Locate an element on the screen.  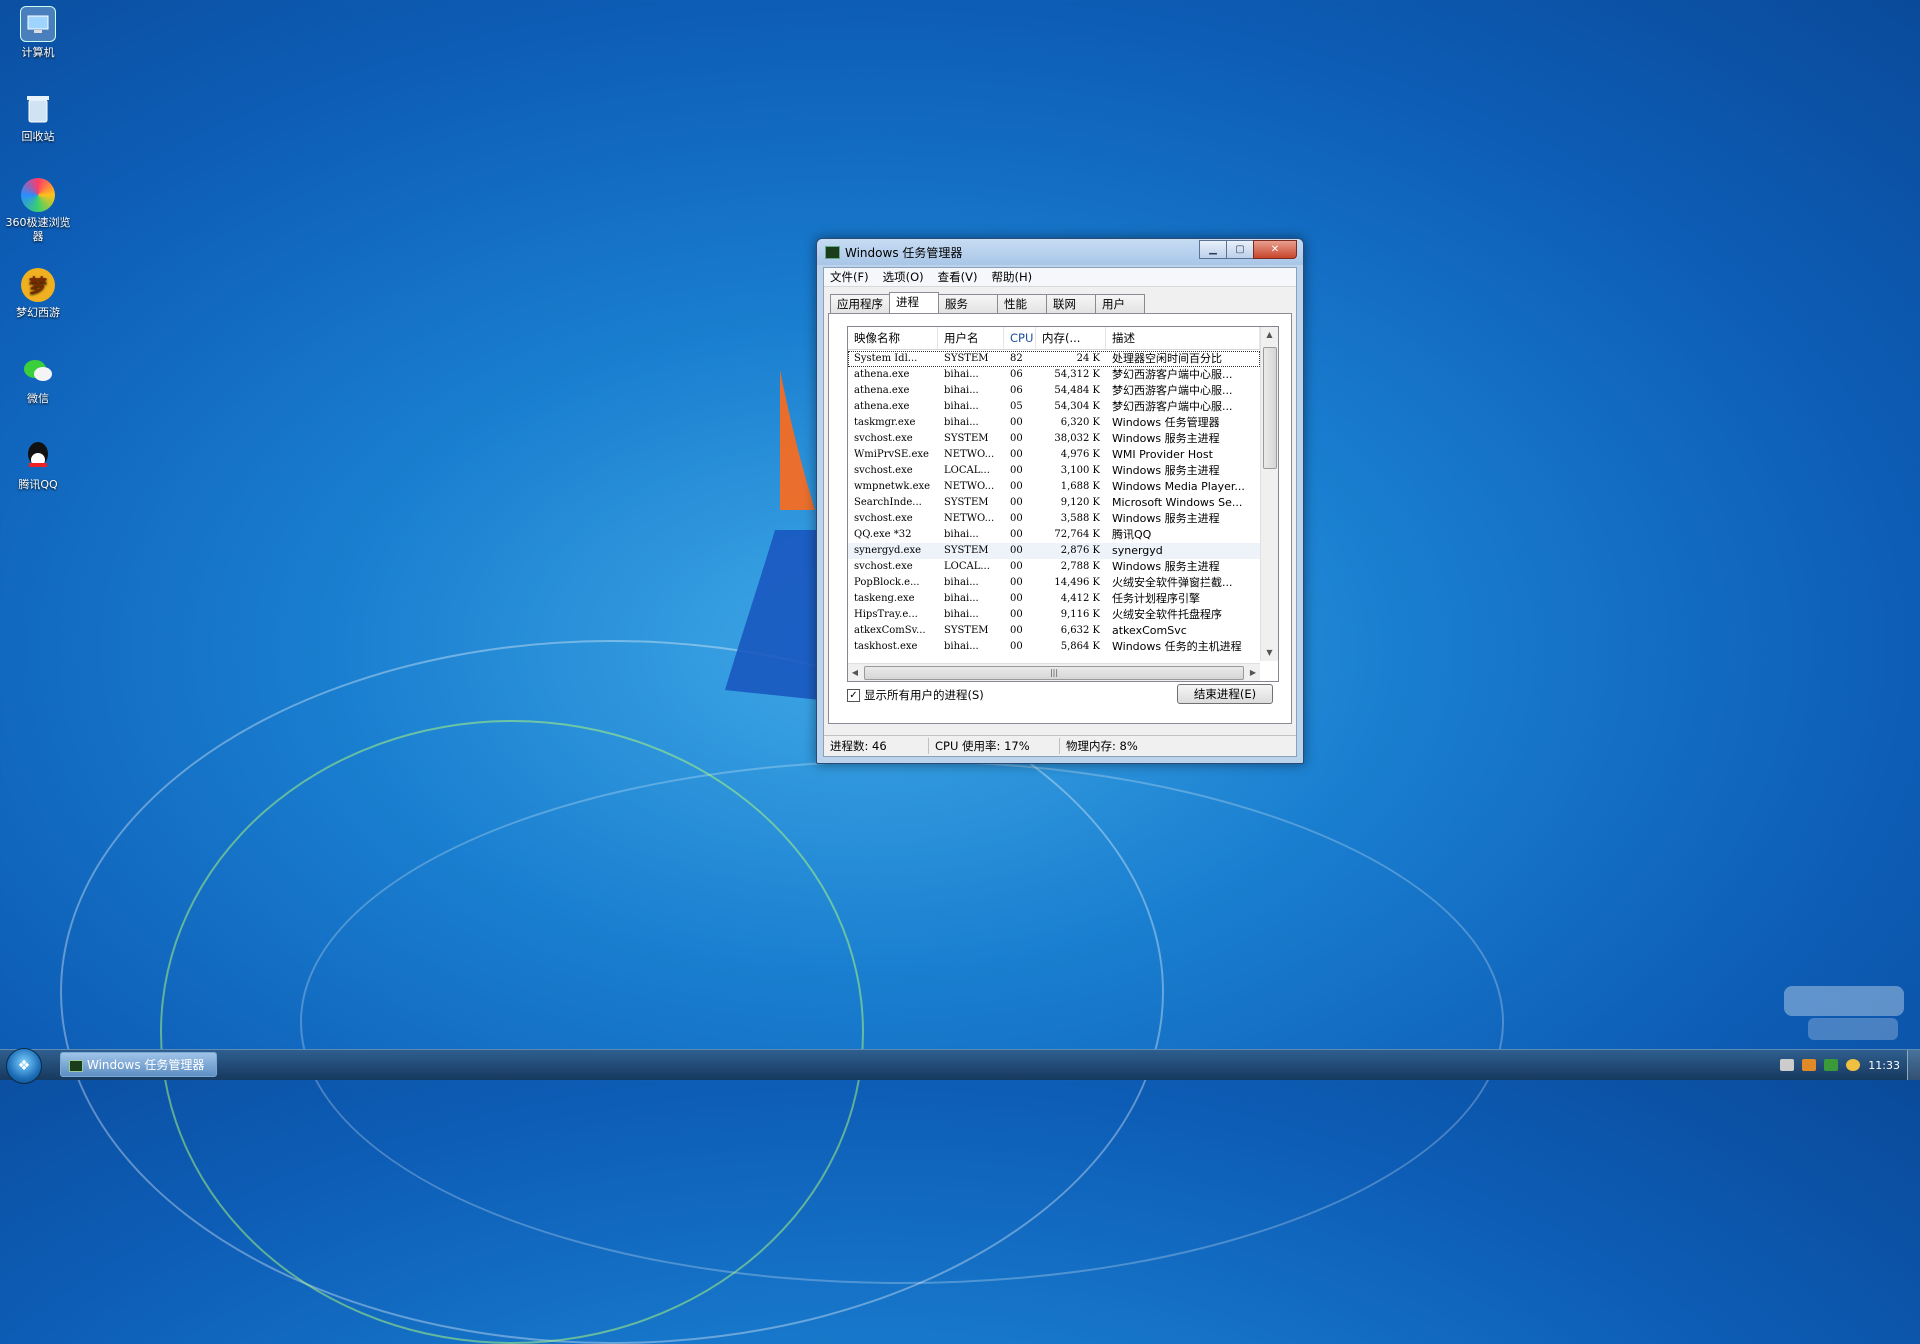
title-bar: Windows 任务管理器 ▁ ▢ ✕ is located at coordinates (1060, 252).